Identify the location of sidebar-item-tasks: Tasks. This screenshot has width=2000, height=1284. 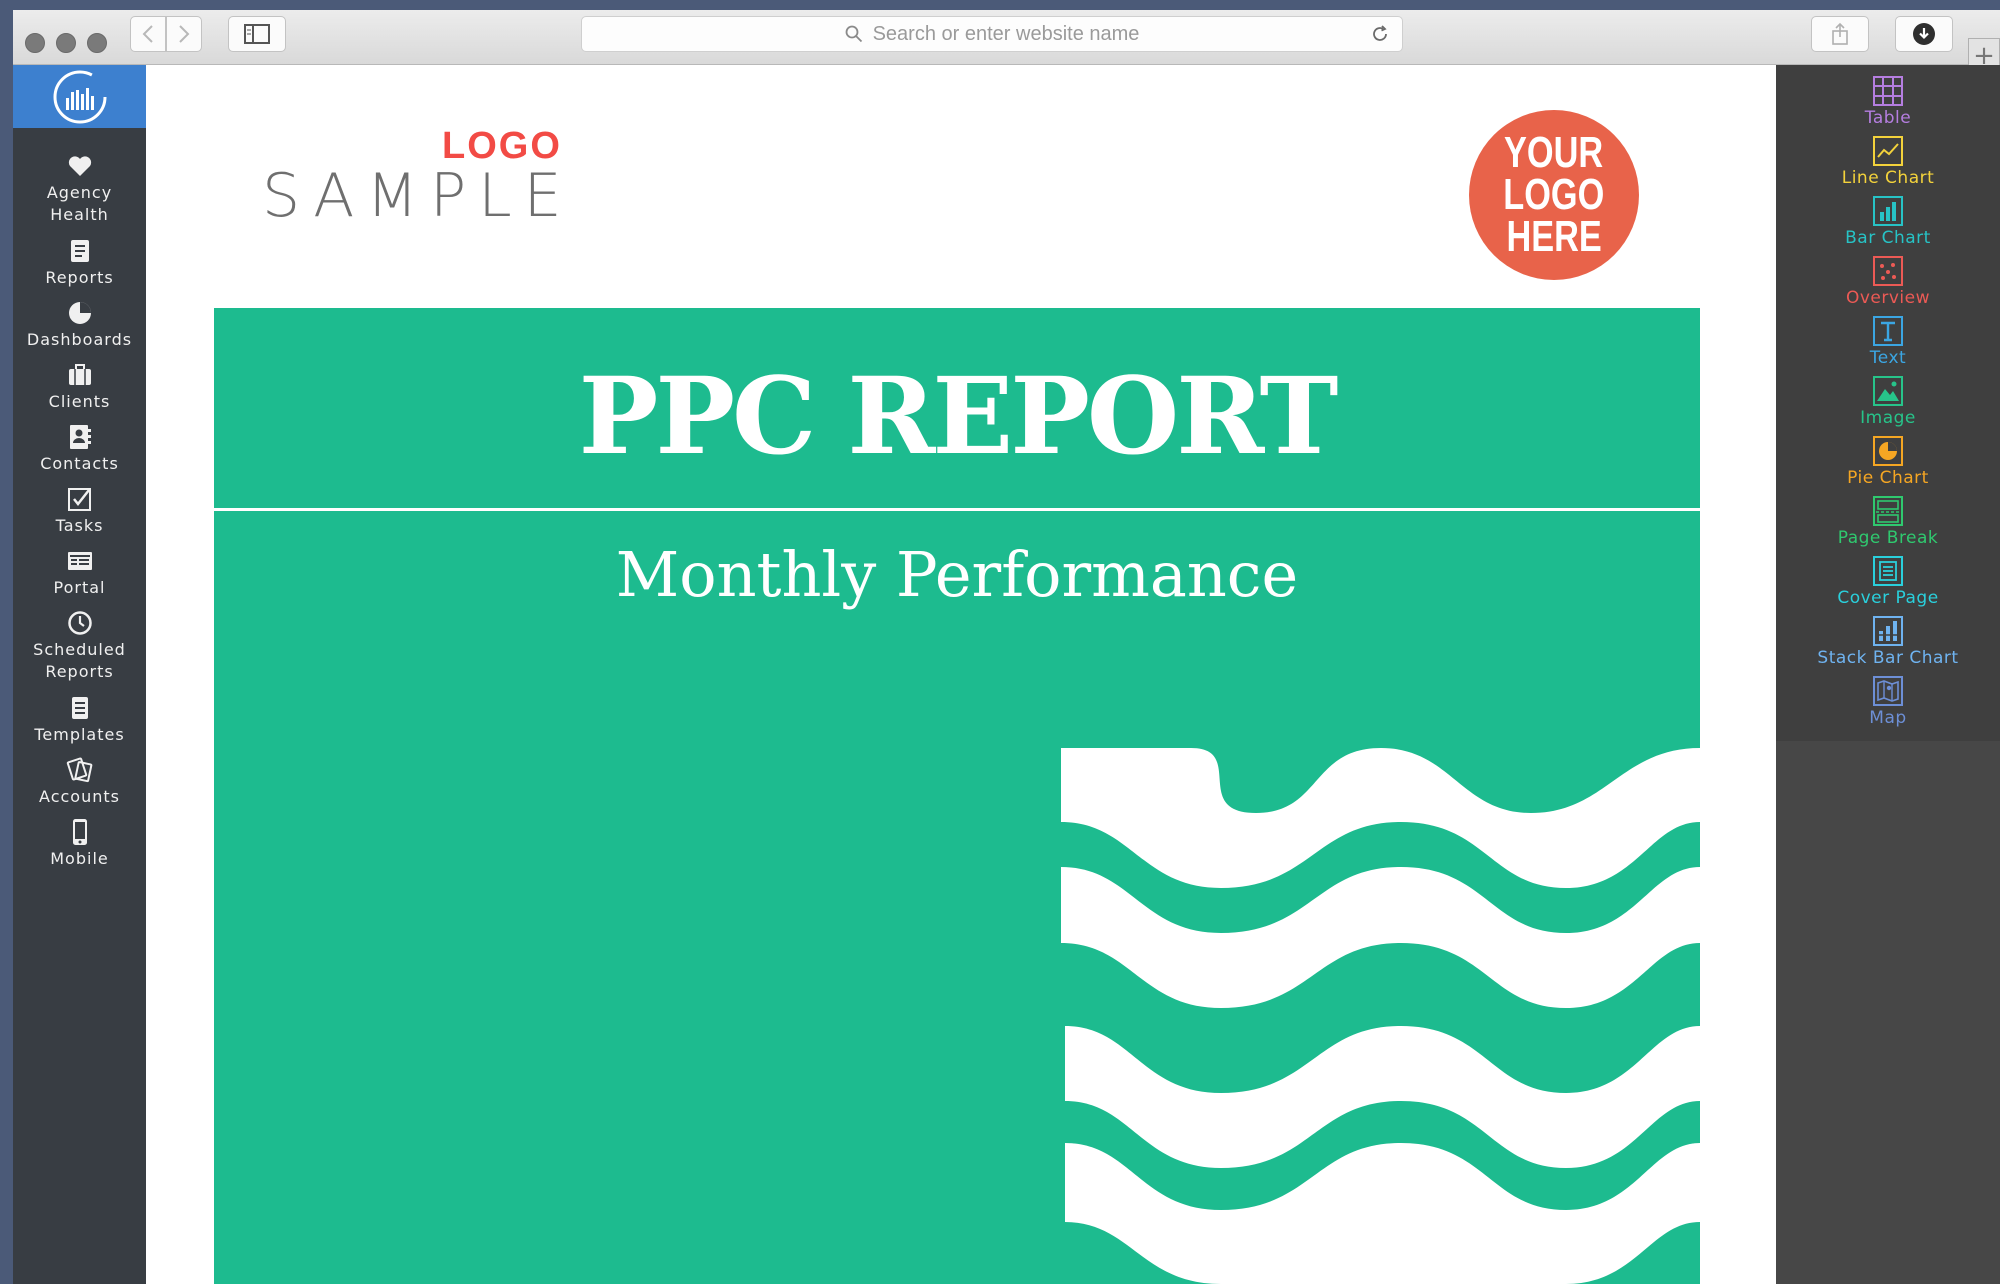
(79, 511).